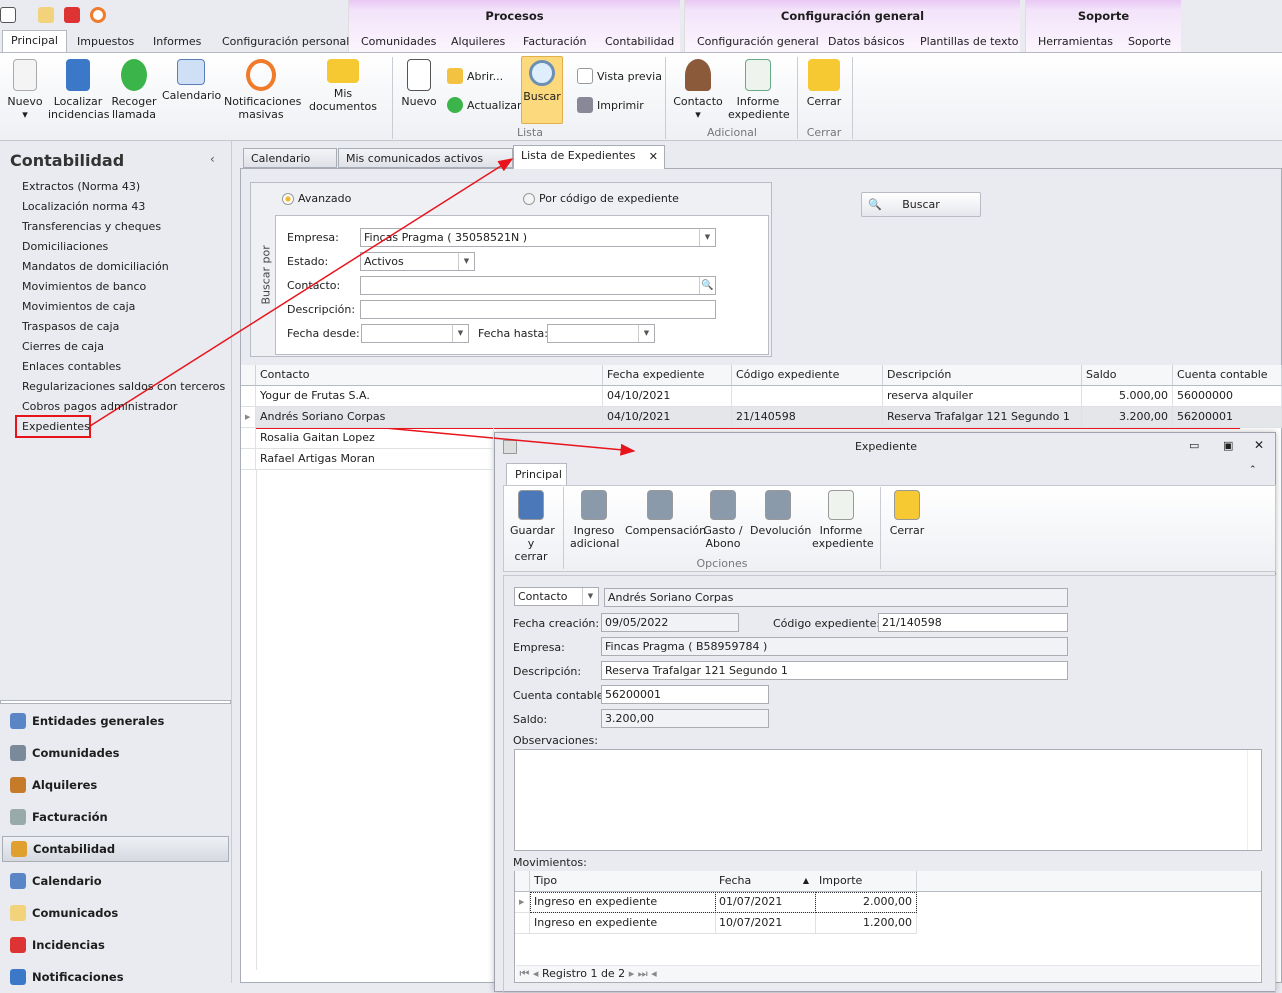 The width and height of the screenshot is (1282, 993). Describe the element at coordinates (429, 375) in the screenshot. I see `column-header: Contacto` at that location.